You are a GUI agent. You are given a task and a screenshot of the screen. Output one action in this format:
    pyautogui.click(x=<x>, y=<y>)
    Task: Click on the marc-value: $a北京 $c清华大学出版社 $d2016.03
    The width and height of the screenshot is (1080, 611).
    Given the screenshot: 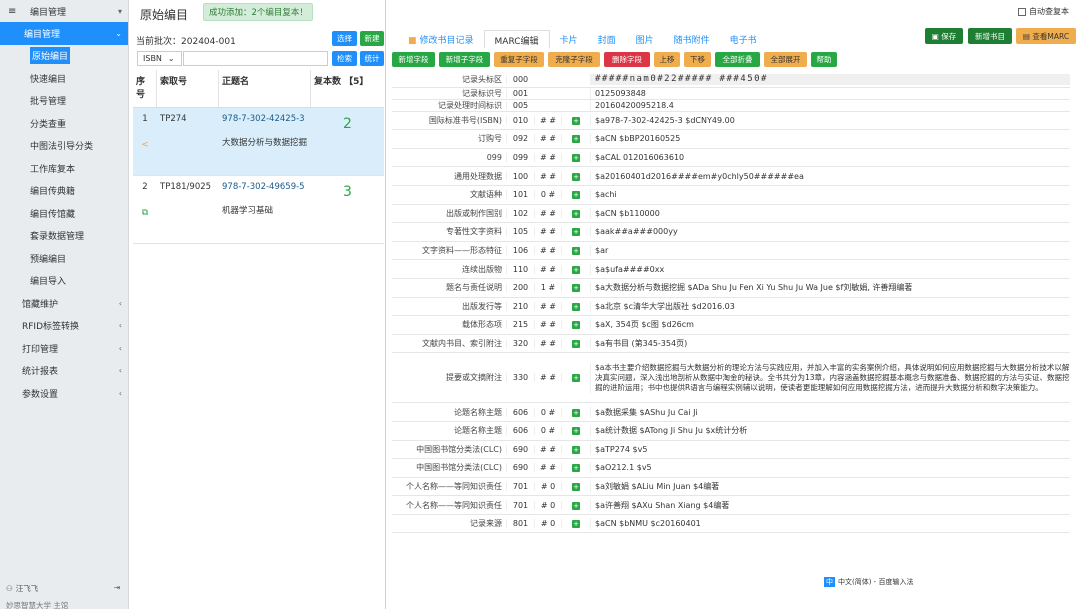 What is the action you would take?
    pyautogui.click(x=830, y=306)
    